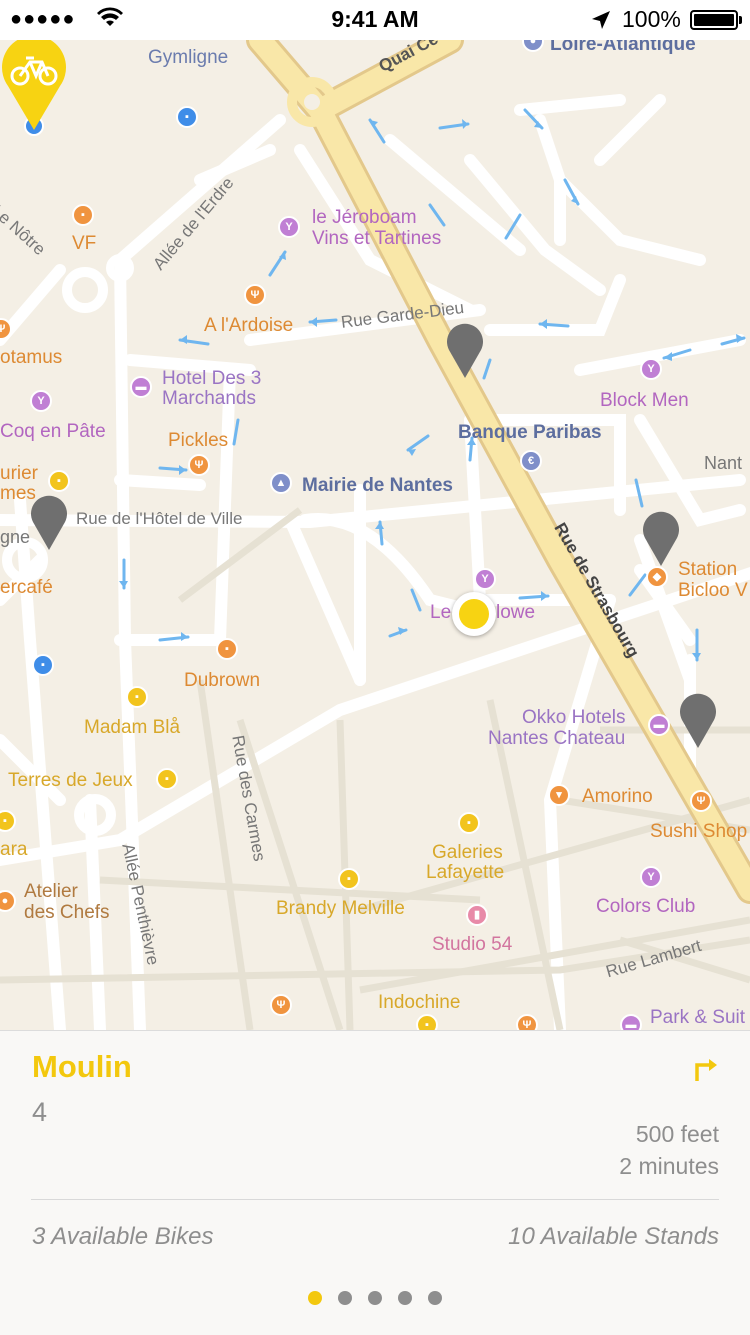  What do you see at coordinates (249, 325) in the screenshot?
I see `place-label: A l'Ardoise` at bounding box center [249, 325].